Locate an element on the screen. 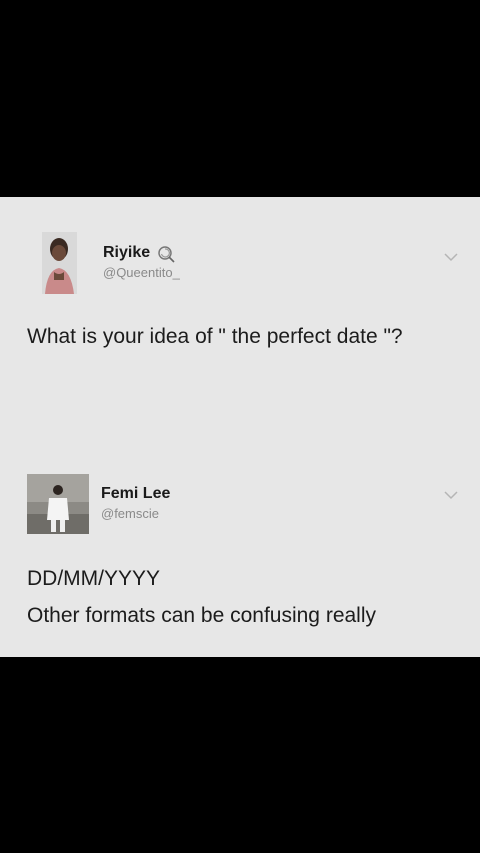 This screenshot has height=853, width=480. lollipop-emoji-icon is located at coordinates (166, 254).